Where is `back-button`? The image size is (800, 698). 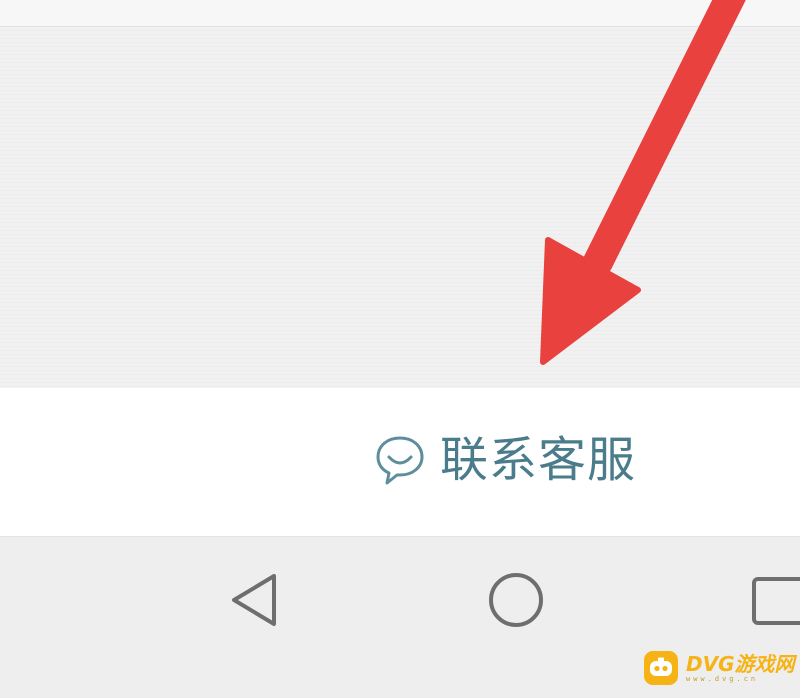
back-button is located at coordinates (254, 602).